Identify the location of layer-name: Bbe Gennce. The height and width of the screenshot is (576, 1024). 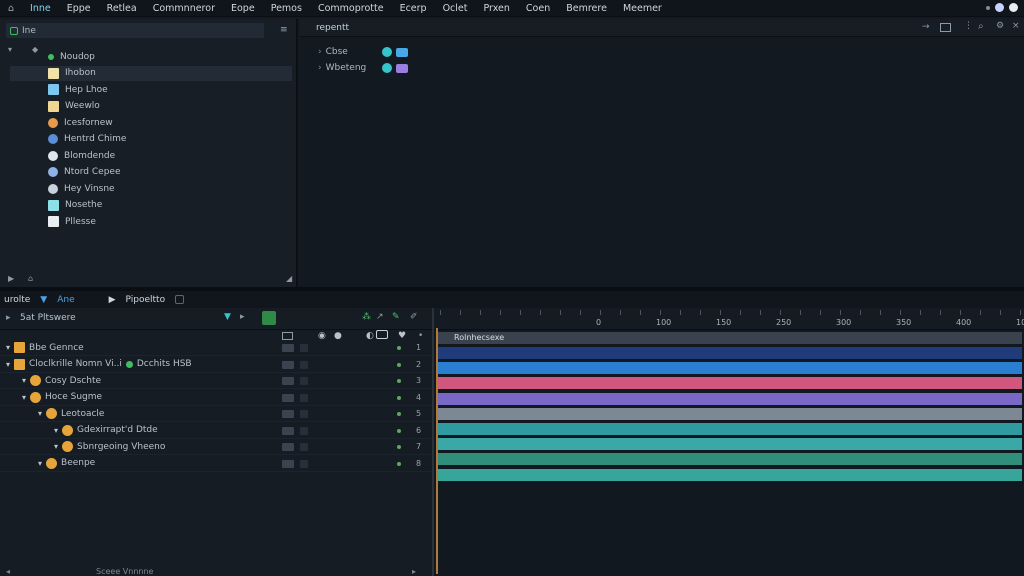
(56, 348).